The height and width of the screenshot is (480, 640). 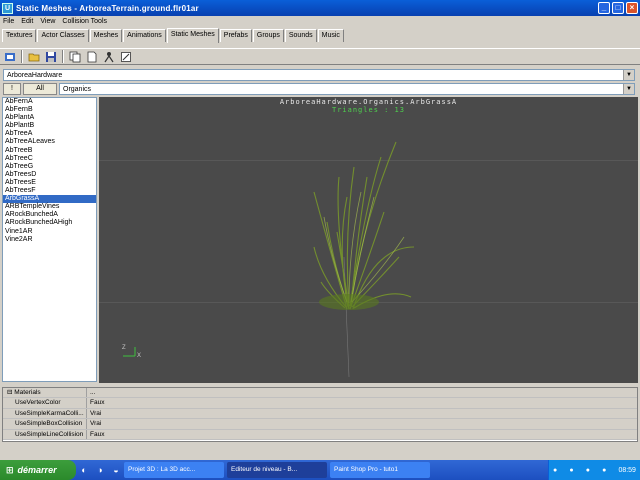 I want to click on list-item: AbPlantA, so click(x=49, y=118).